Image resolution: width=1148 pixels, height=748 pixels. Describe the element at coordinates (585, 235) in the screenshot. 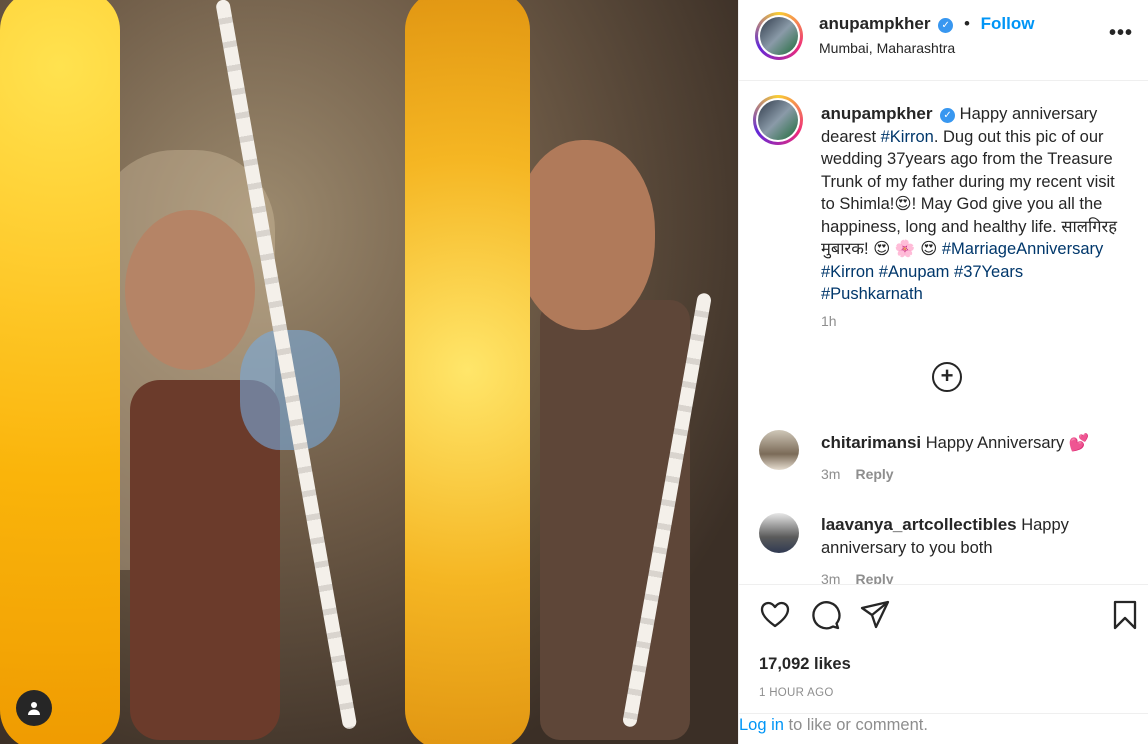

I see `photo-groom-face` at that location.